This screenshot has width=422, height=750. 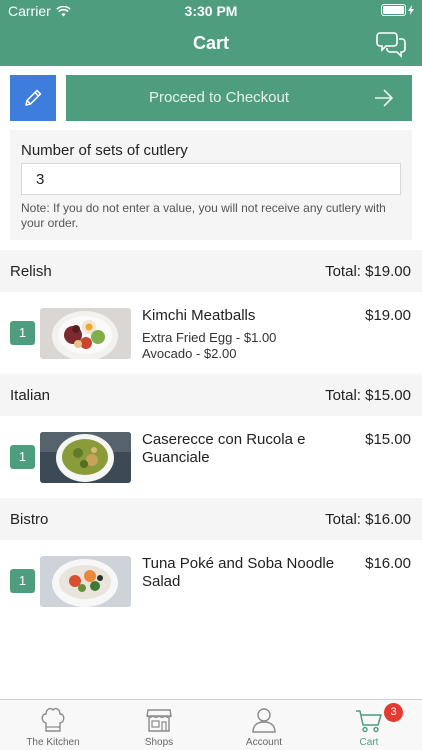 I want to click on cutlery-label: Number of sets of cutlery, so click(x=104, y=150).